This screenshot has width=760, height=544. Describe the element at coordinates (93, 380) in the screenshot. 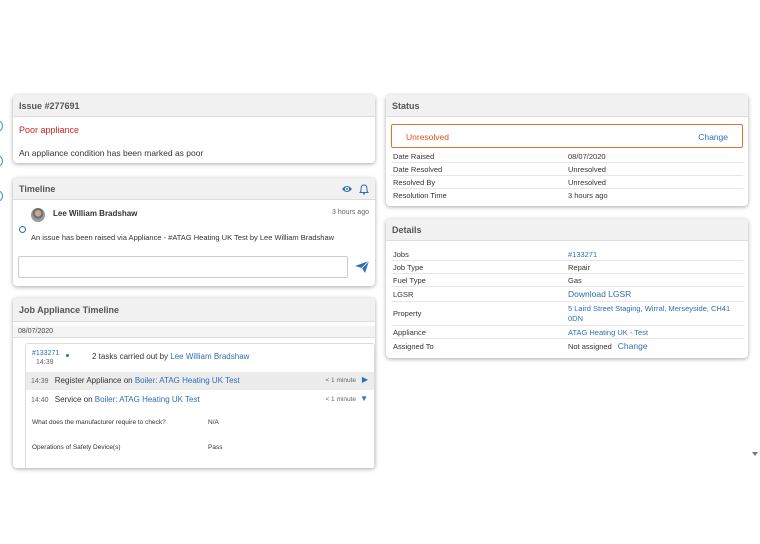

I see `task-action: Register Appliance on` at that location.